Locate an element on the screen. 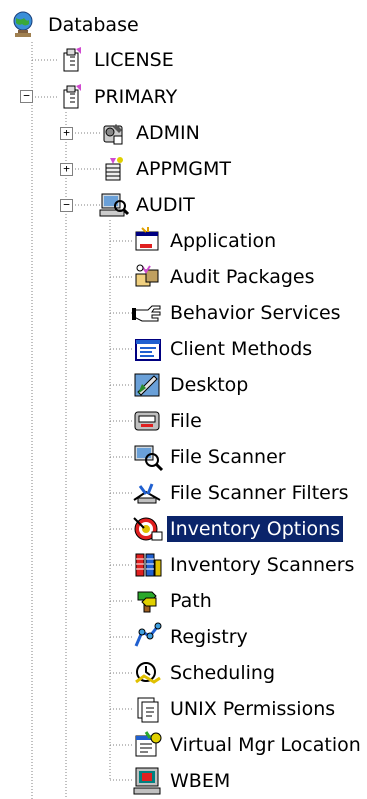 The width and height of the screenshot is (367, 799). path-icon is located at coordinates (148, 601).